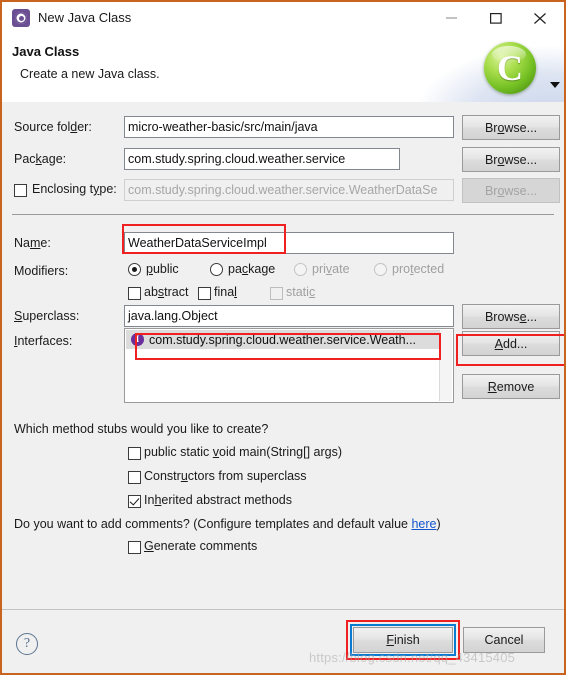  I want to click on generate-comments-checkbox, so click(134, 547).